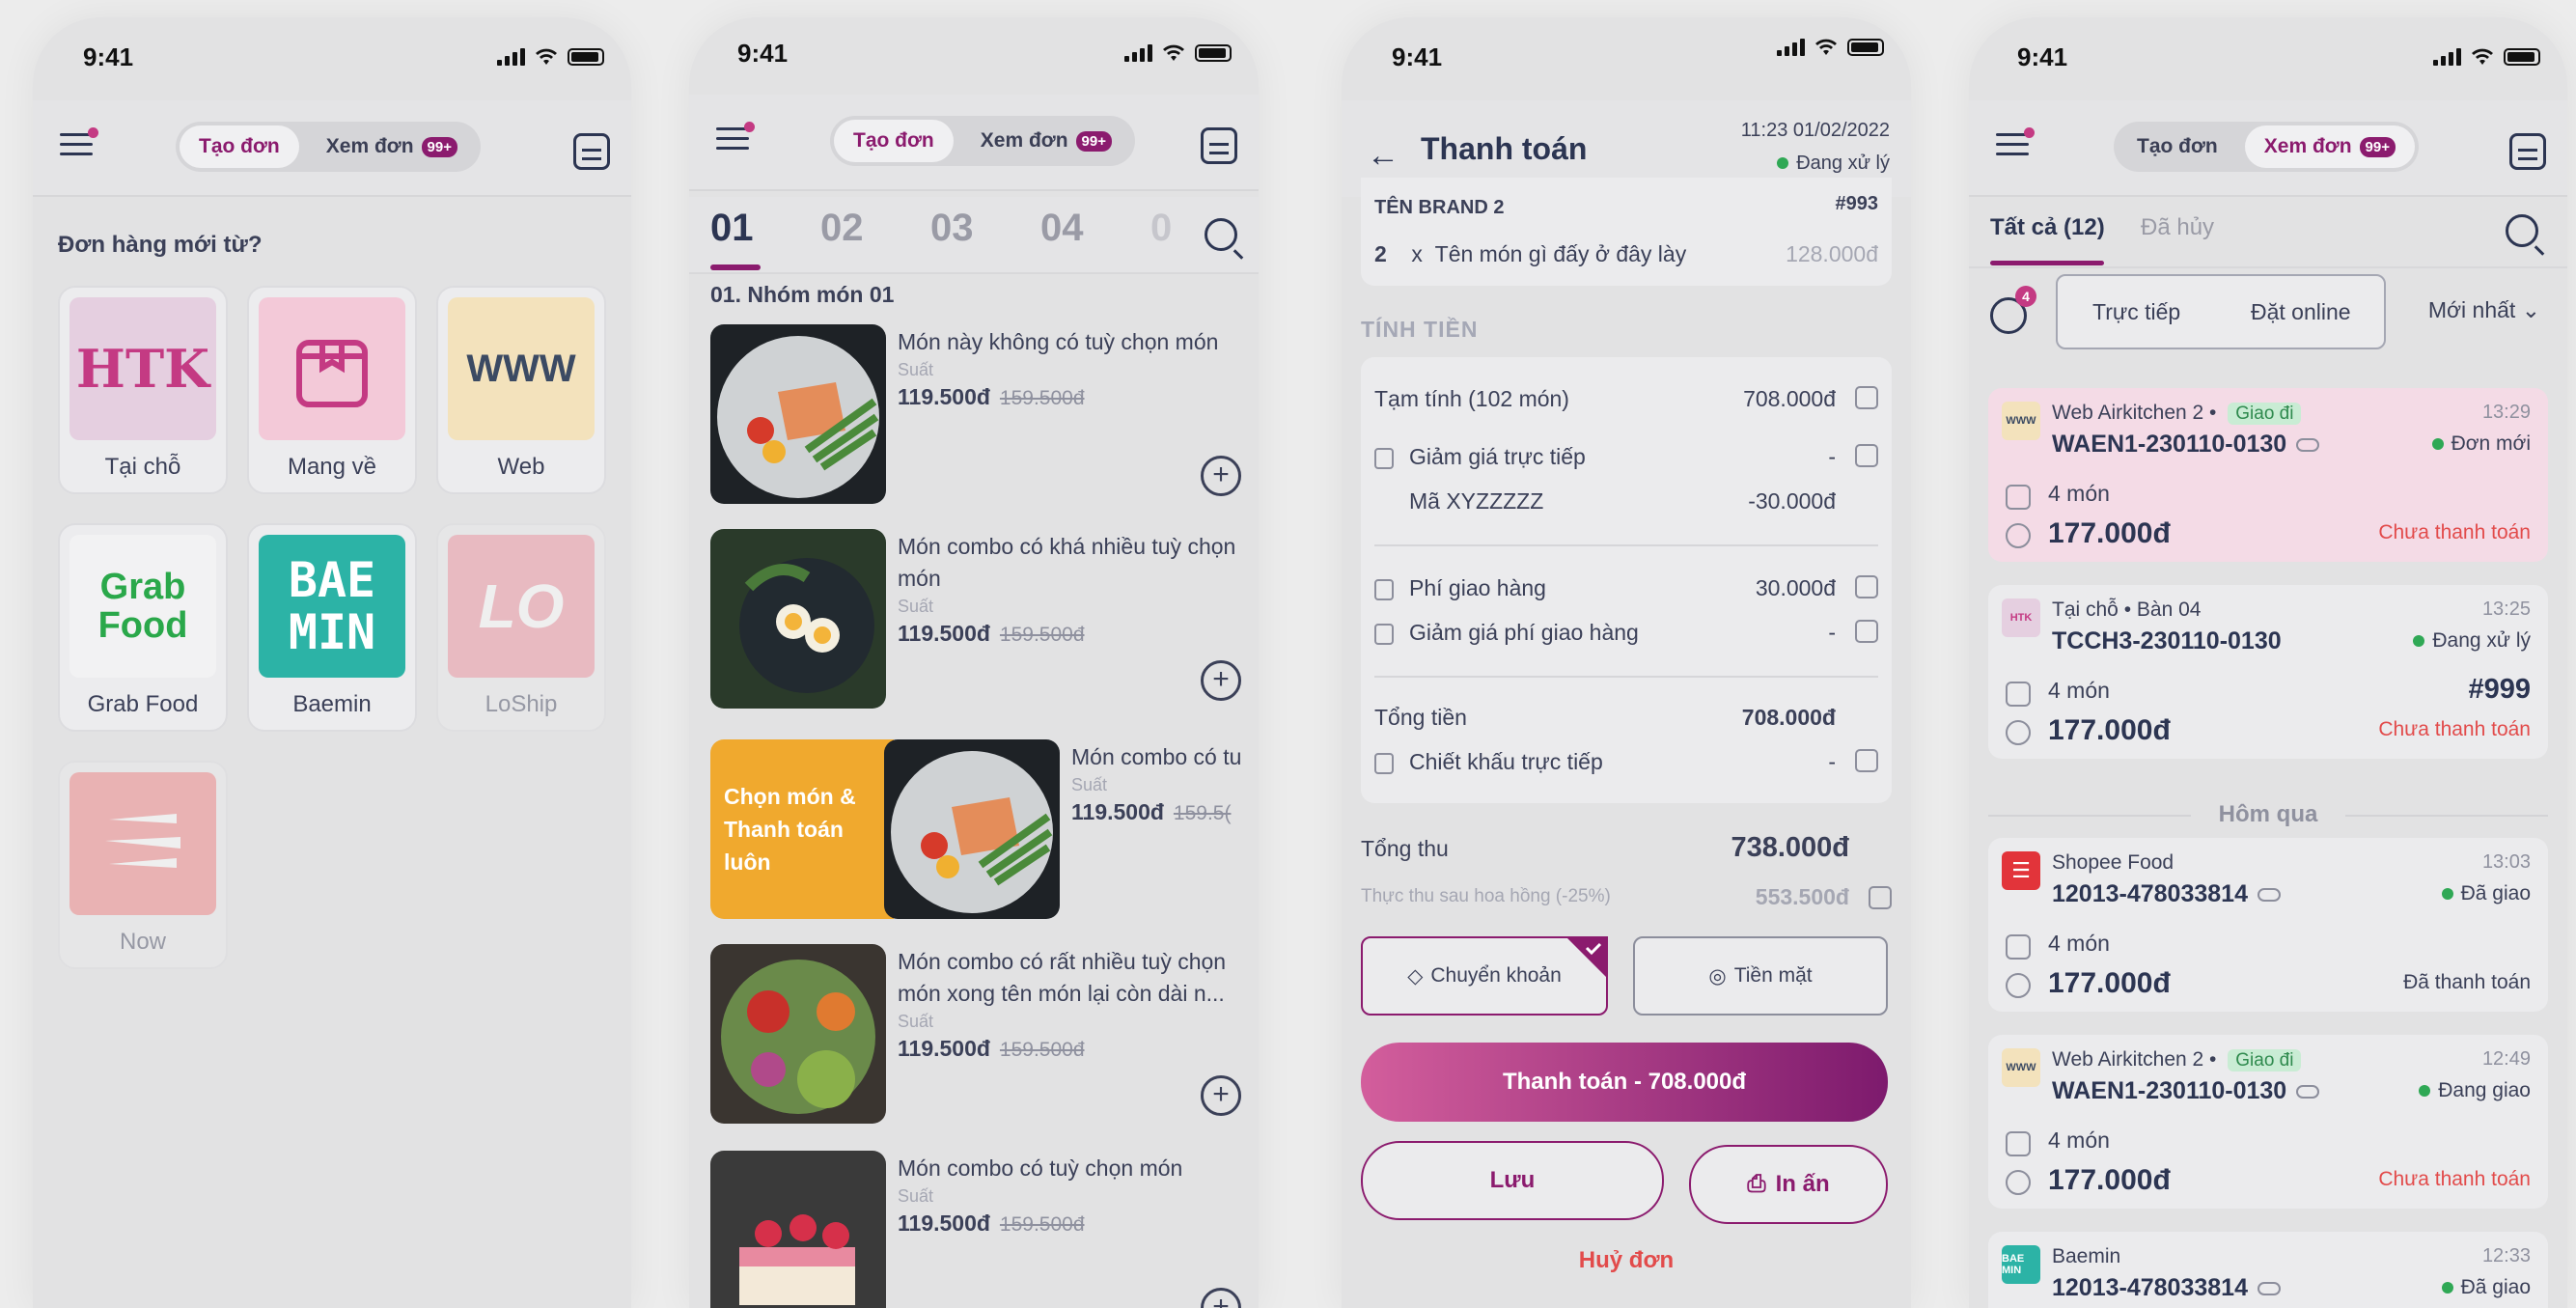 This screenshot has width=2576, height=1308. I want to click on orders-badge: 99+, so click(2377, 146).